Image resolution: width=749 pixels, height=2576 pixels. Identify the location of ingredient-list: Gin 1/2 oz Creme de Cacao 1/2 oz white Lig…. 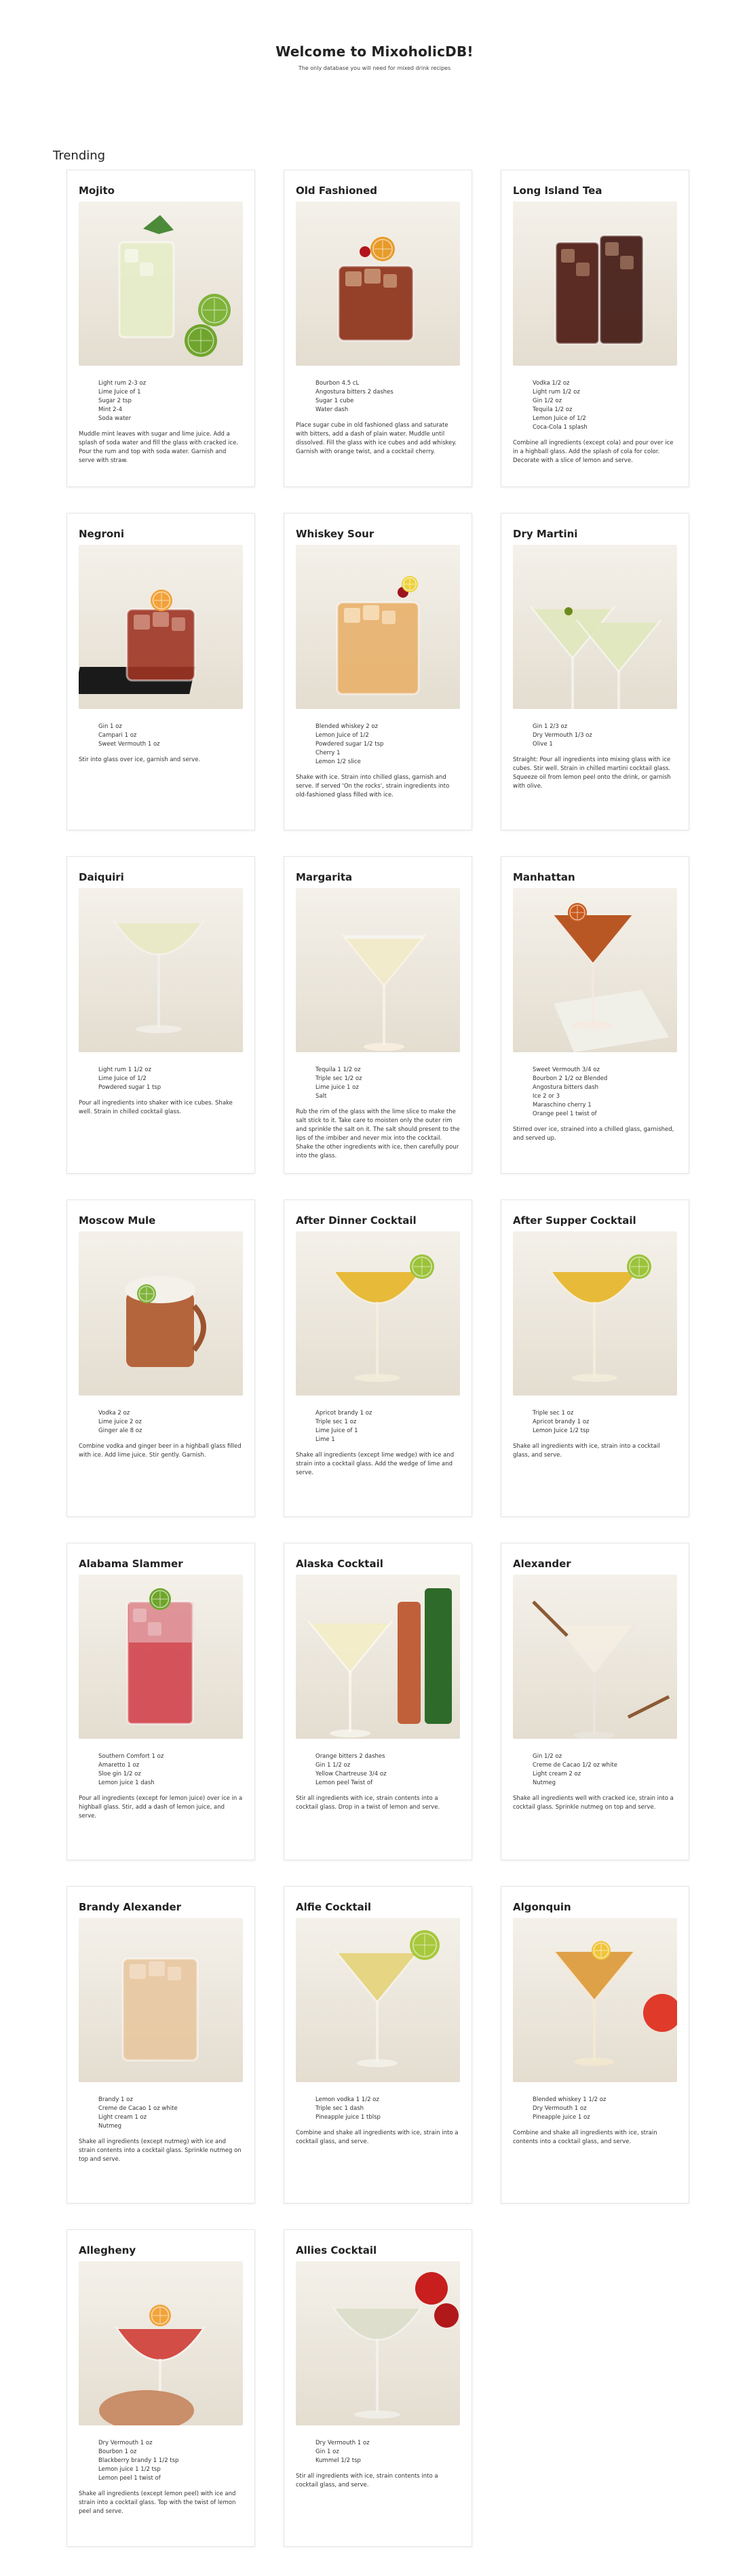
(575, 1770).